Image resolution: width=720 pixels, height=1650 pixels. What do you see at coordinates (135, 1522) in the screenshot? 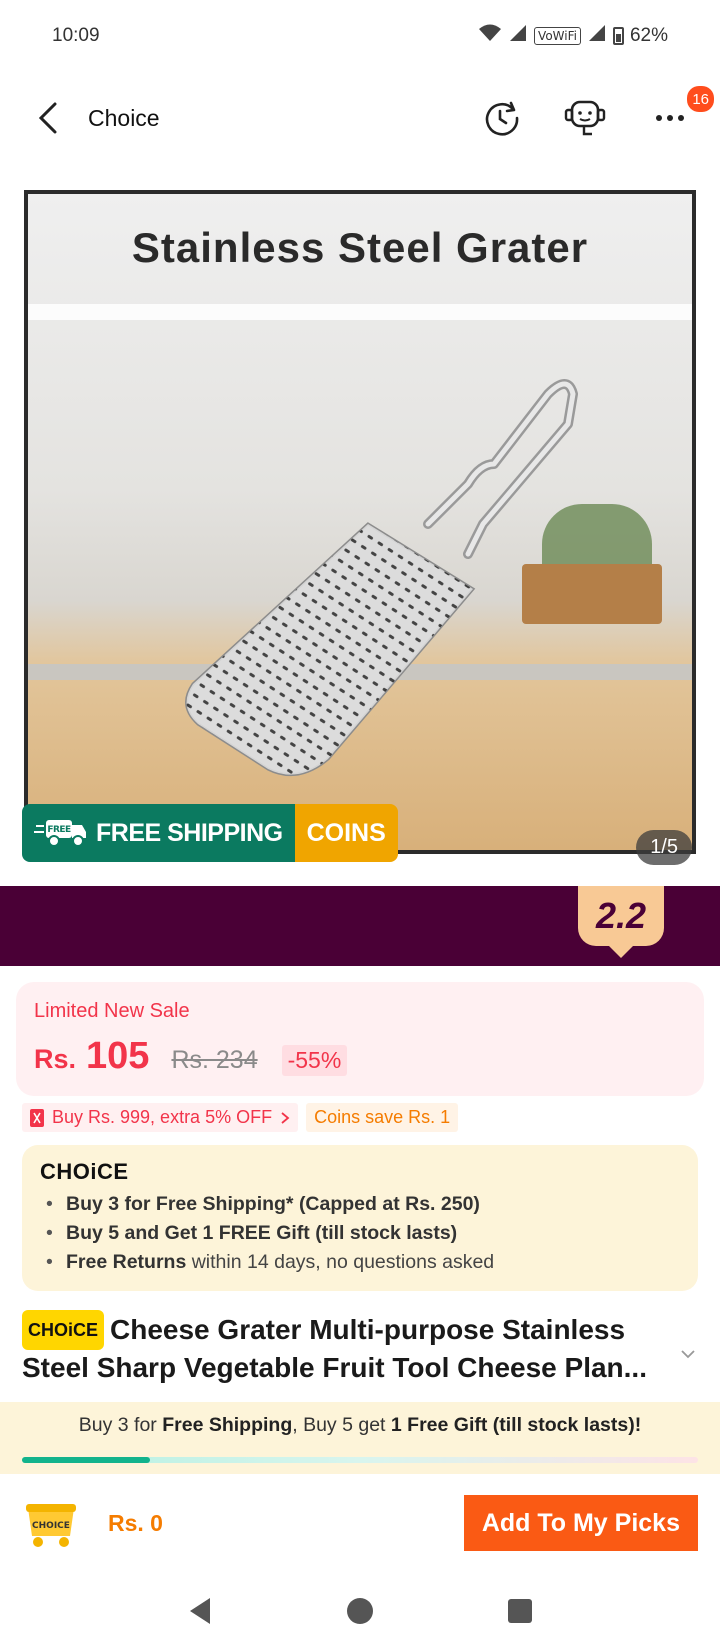
I see `picks-total: Rs. 0` at bounding box center [135, 1522].